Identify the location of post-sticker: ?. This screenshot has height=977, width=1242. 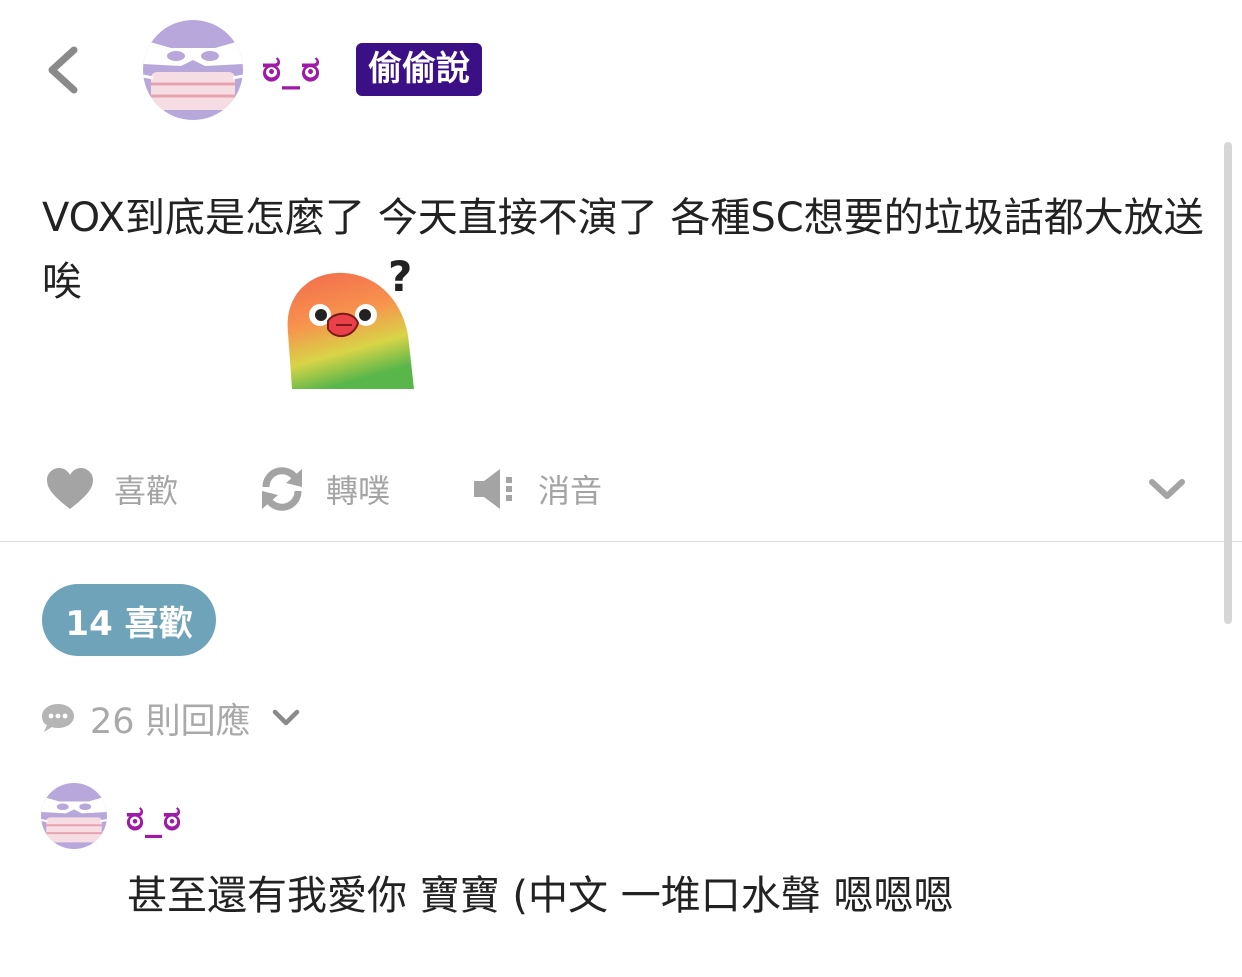
(351, 320).